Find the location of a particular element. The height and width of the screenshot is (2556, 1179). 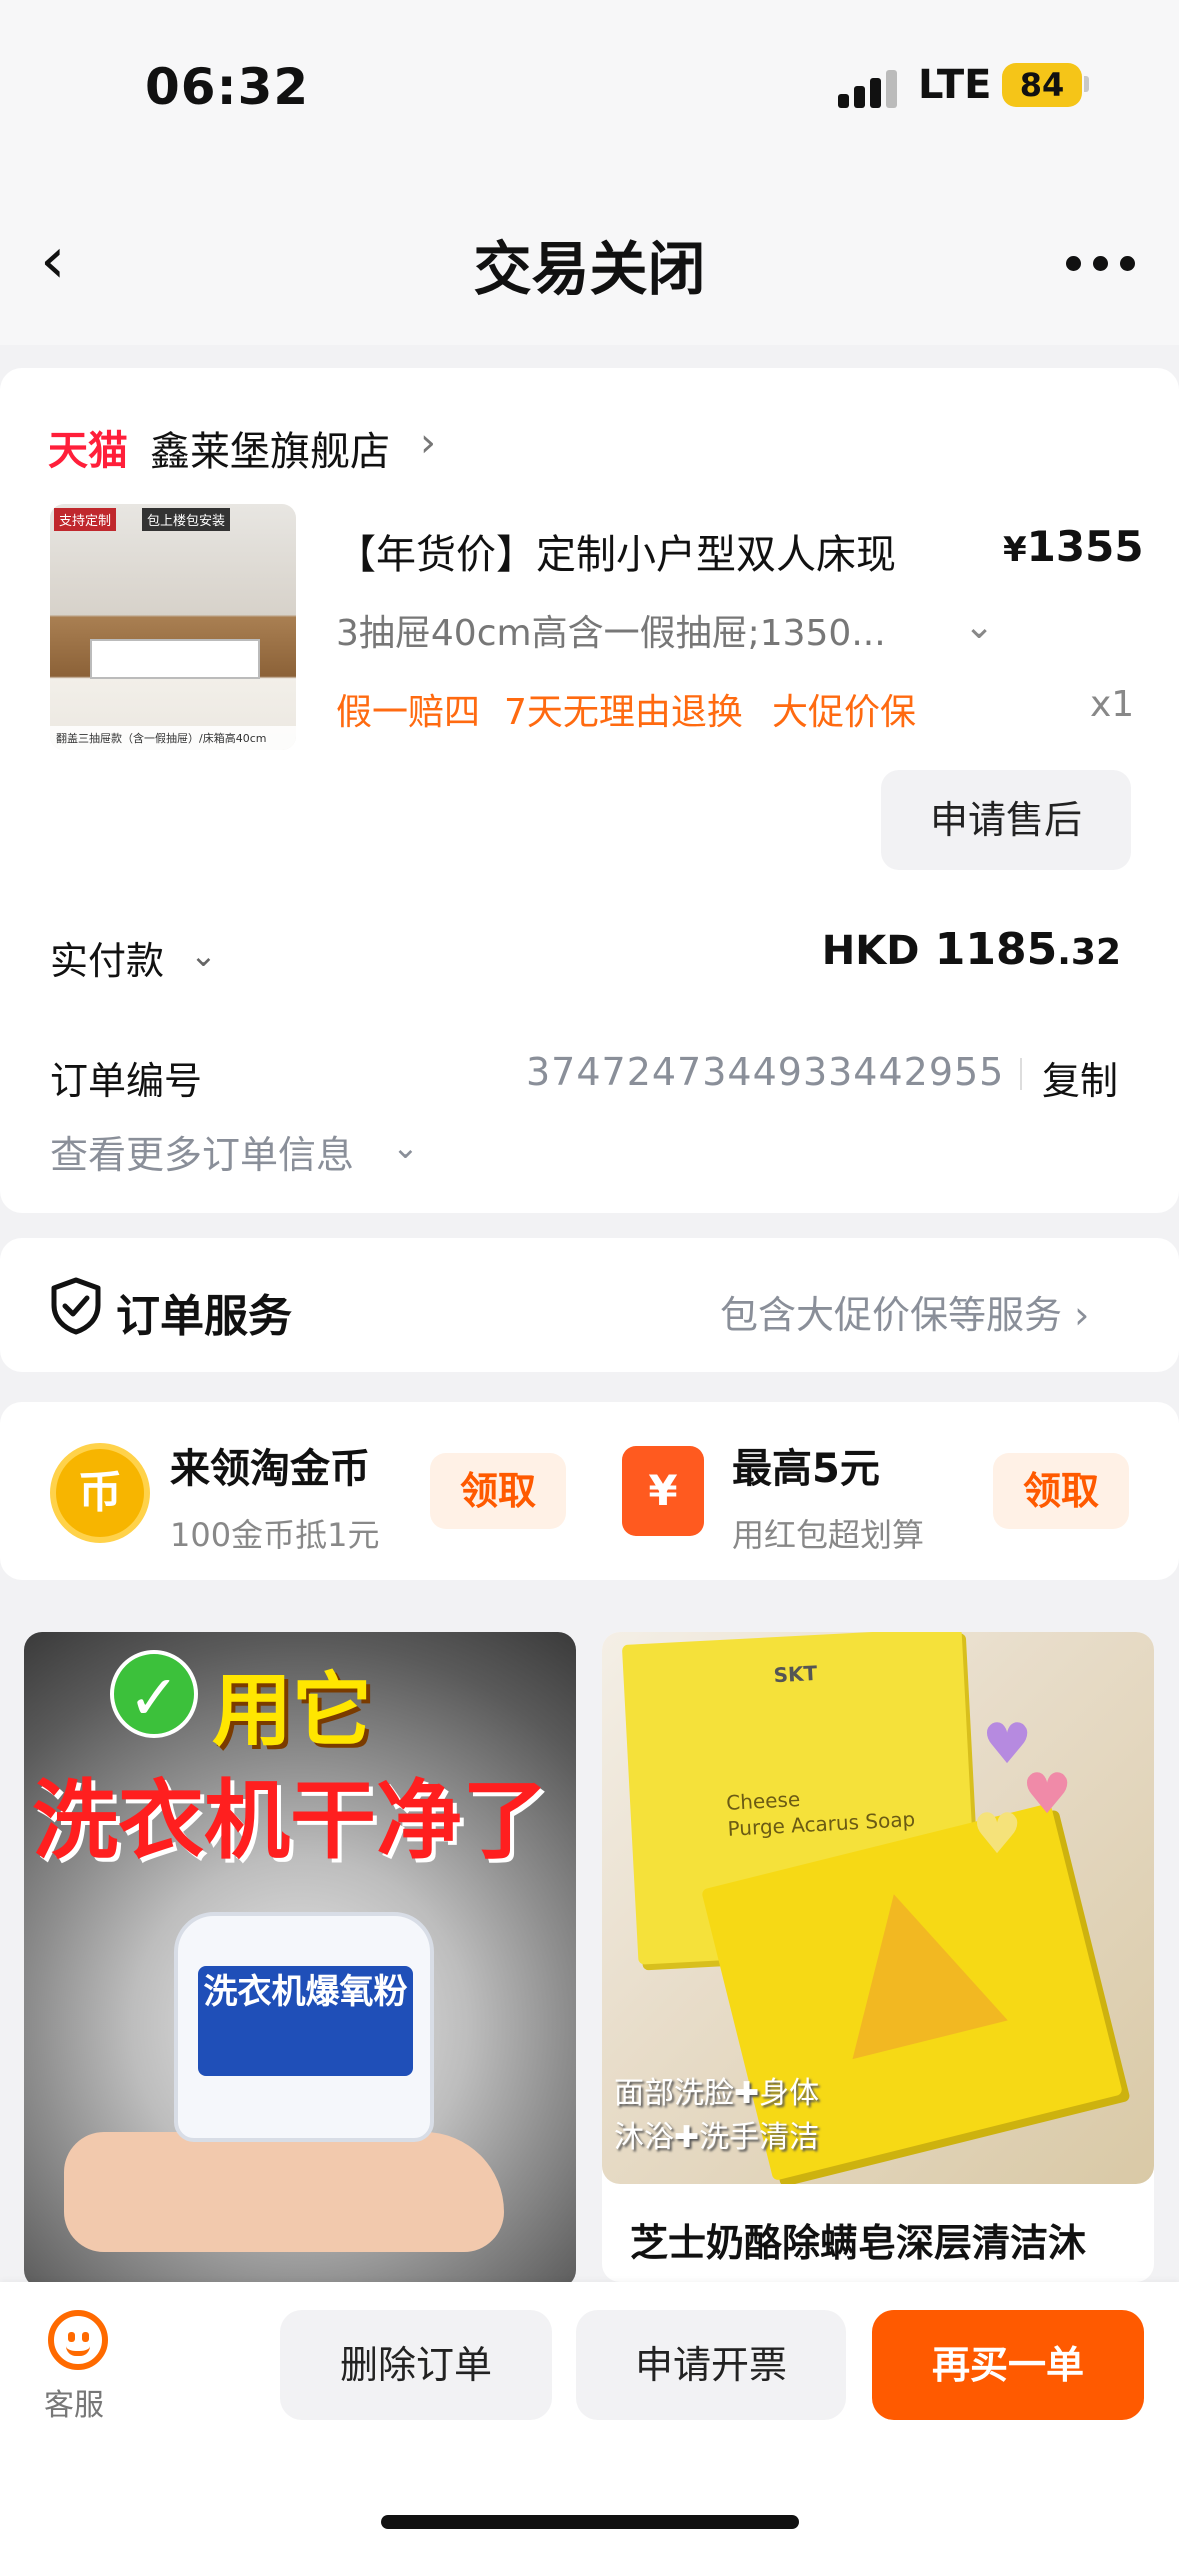

box-name: Cheese Purge Acarus Soap is located at coordinates (820, 1814).